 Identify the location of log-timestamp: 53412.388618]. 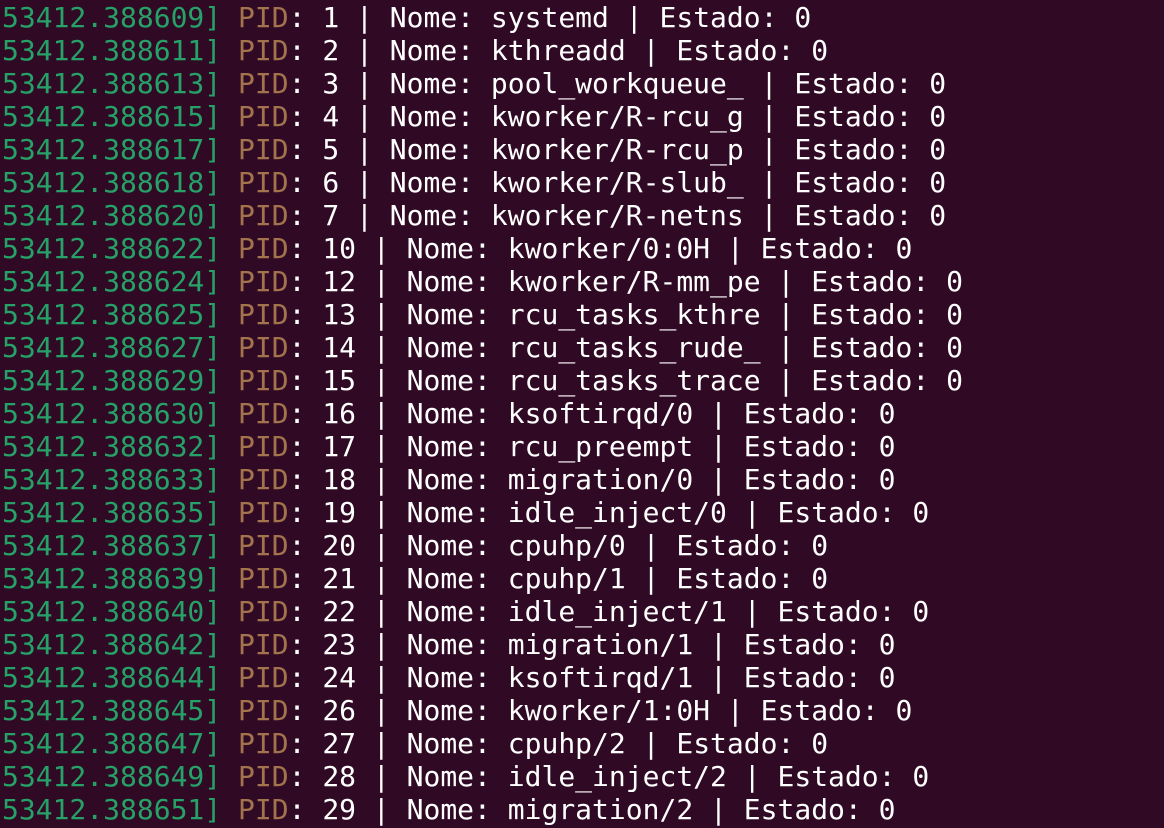
(112, 182).